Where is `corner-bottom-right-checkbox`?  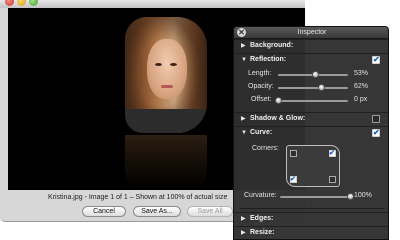
corner-bottom-right-checkbox is located at coordinates (332, 179).